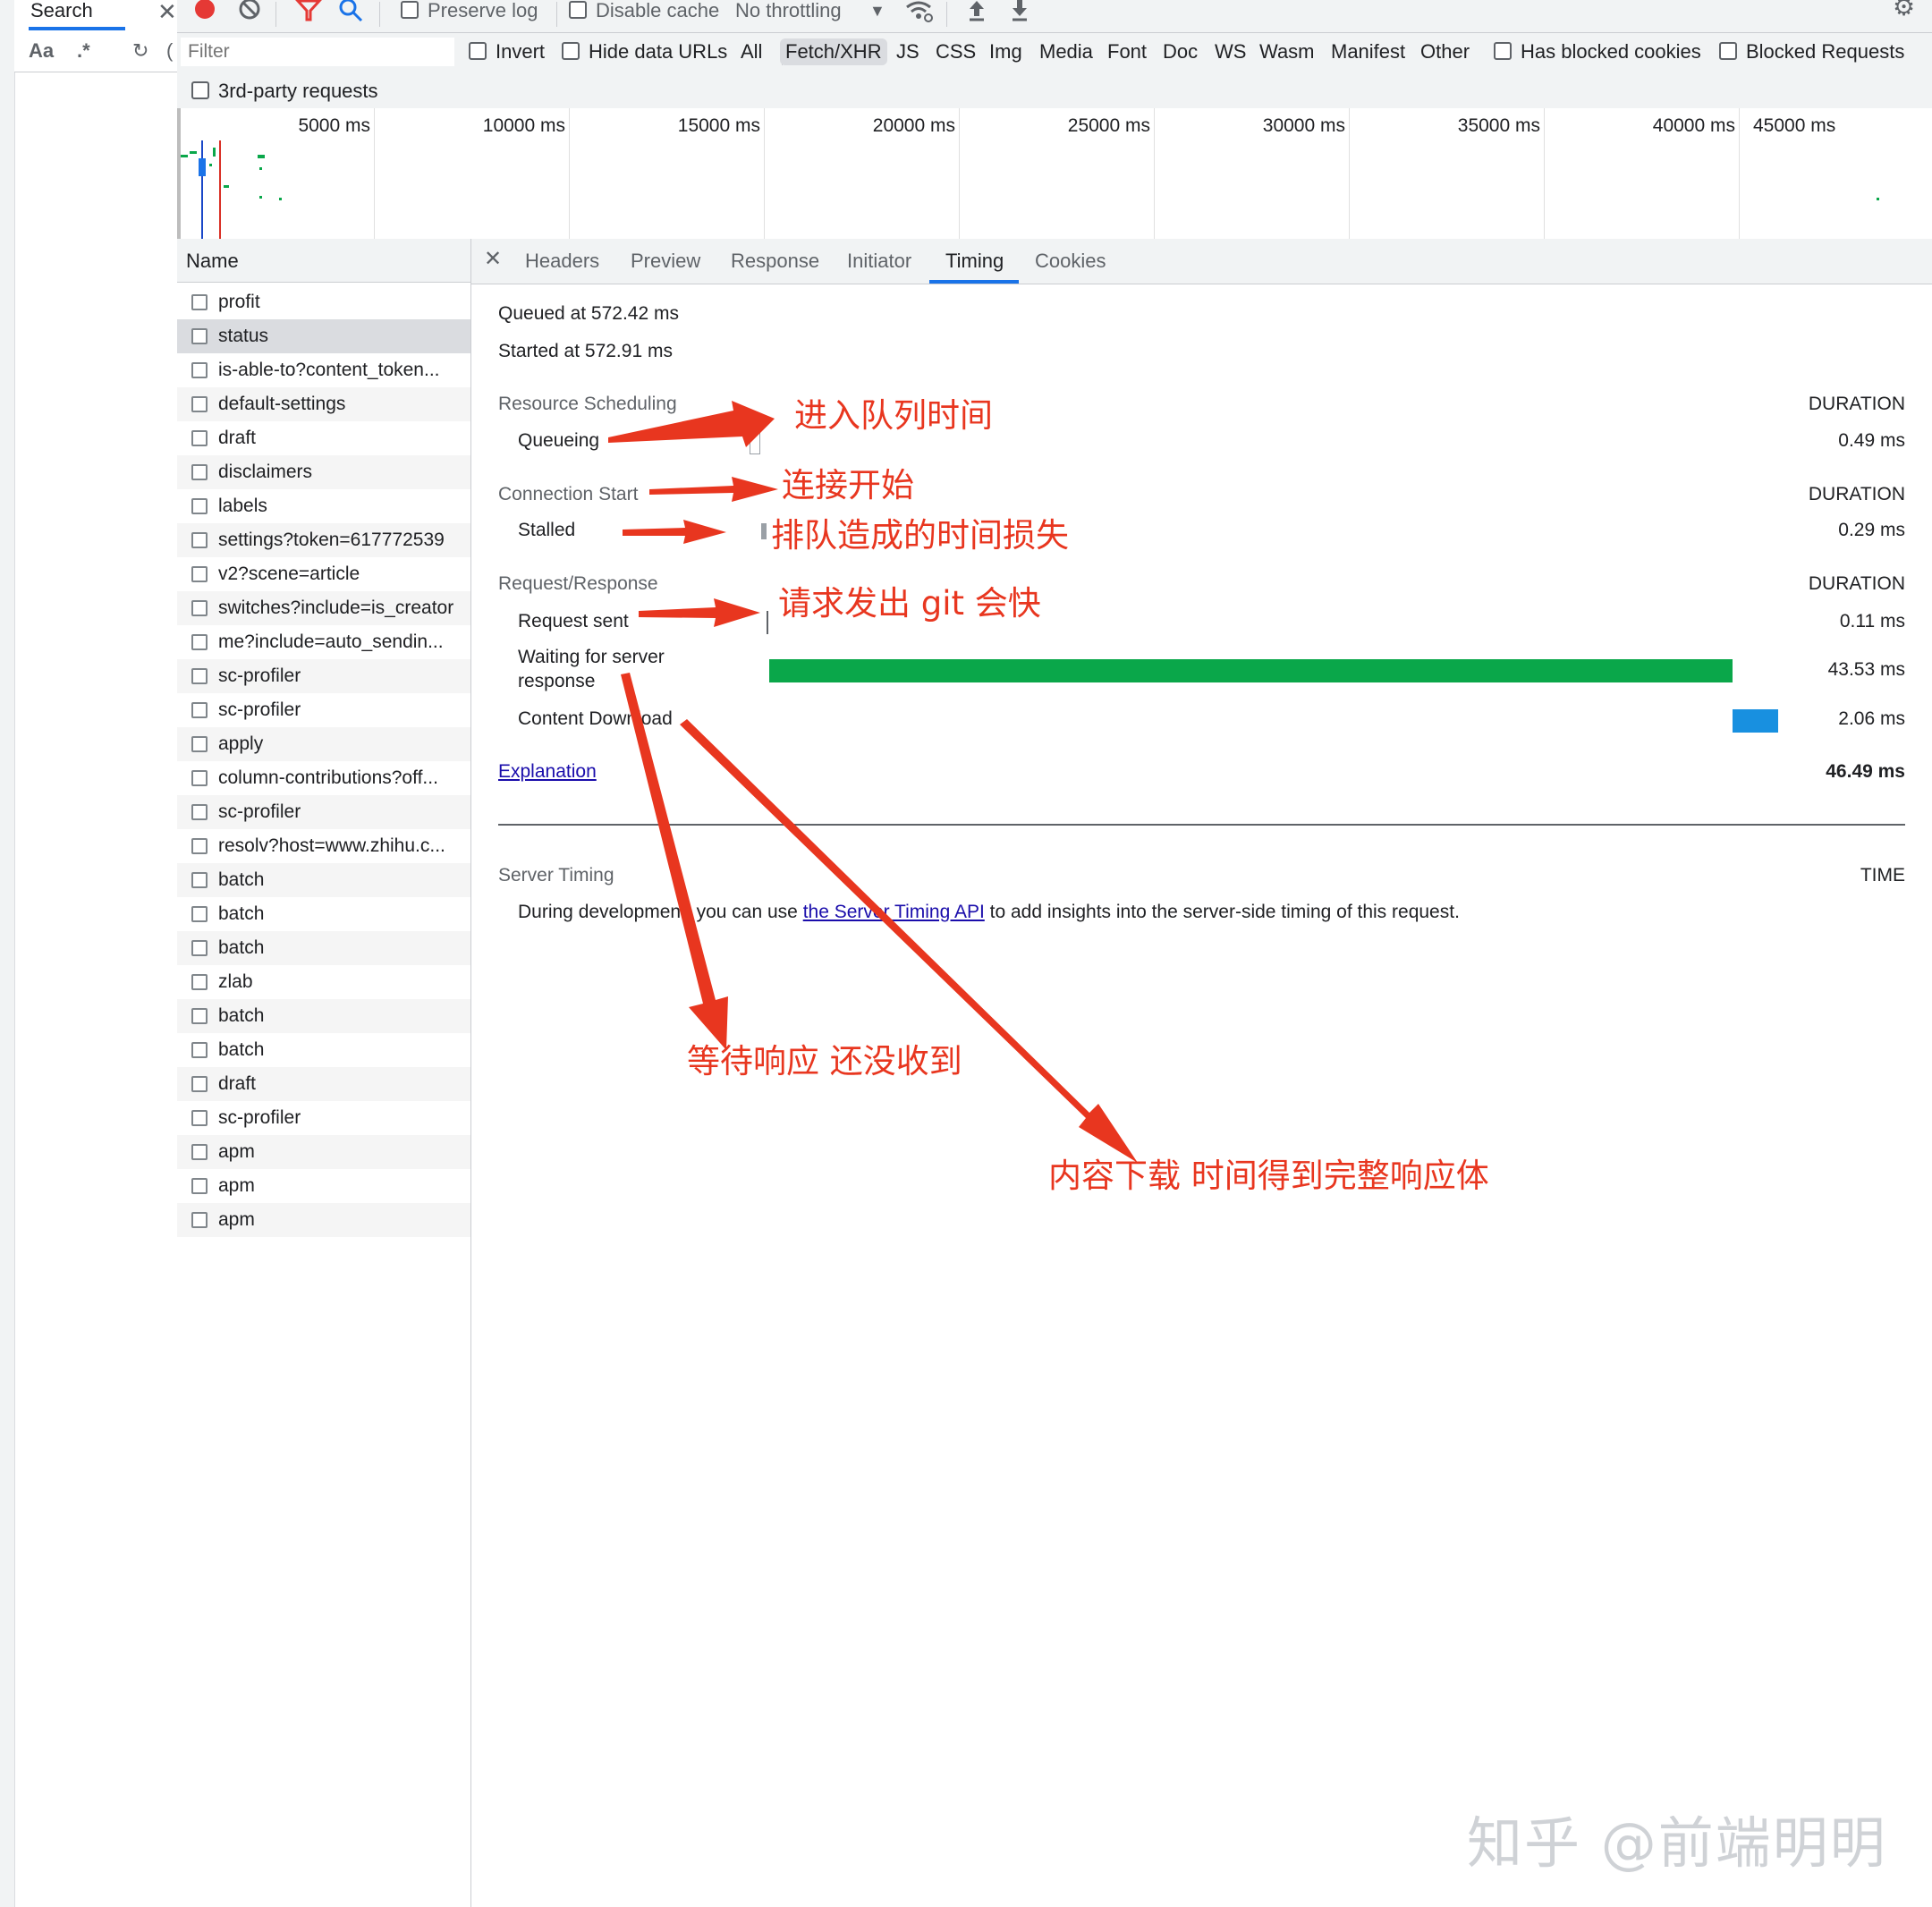  I want to click on annotation-connection-start: 连接开始, so click(848, 485).